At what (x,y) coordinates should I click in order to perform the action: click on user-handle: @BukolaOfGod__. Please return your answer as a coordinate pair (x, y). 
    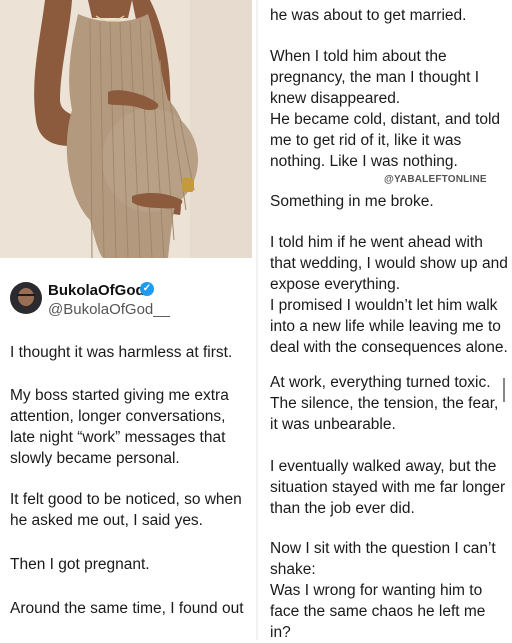
    Looking at the image, I should click on (109, 309).